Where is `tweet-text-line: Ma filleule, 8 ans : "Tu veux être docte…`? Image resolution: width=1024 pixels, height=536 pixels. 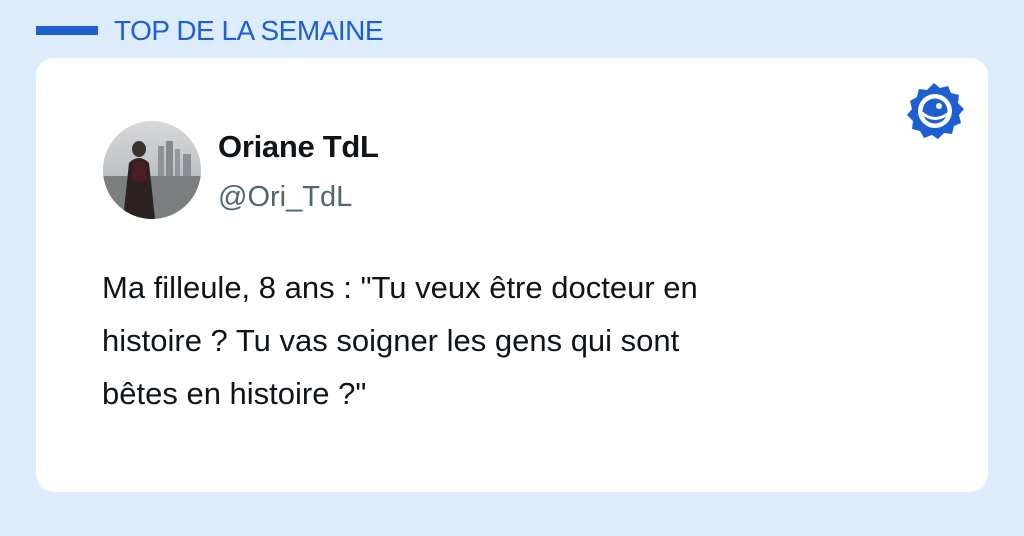
tweet-text-line: Ma filleule, 8 ans : "Tu veux être docte… is located at coordinates (400, 287).